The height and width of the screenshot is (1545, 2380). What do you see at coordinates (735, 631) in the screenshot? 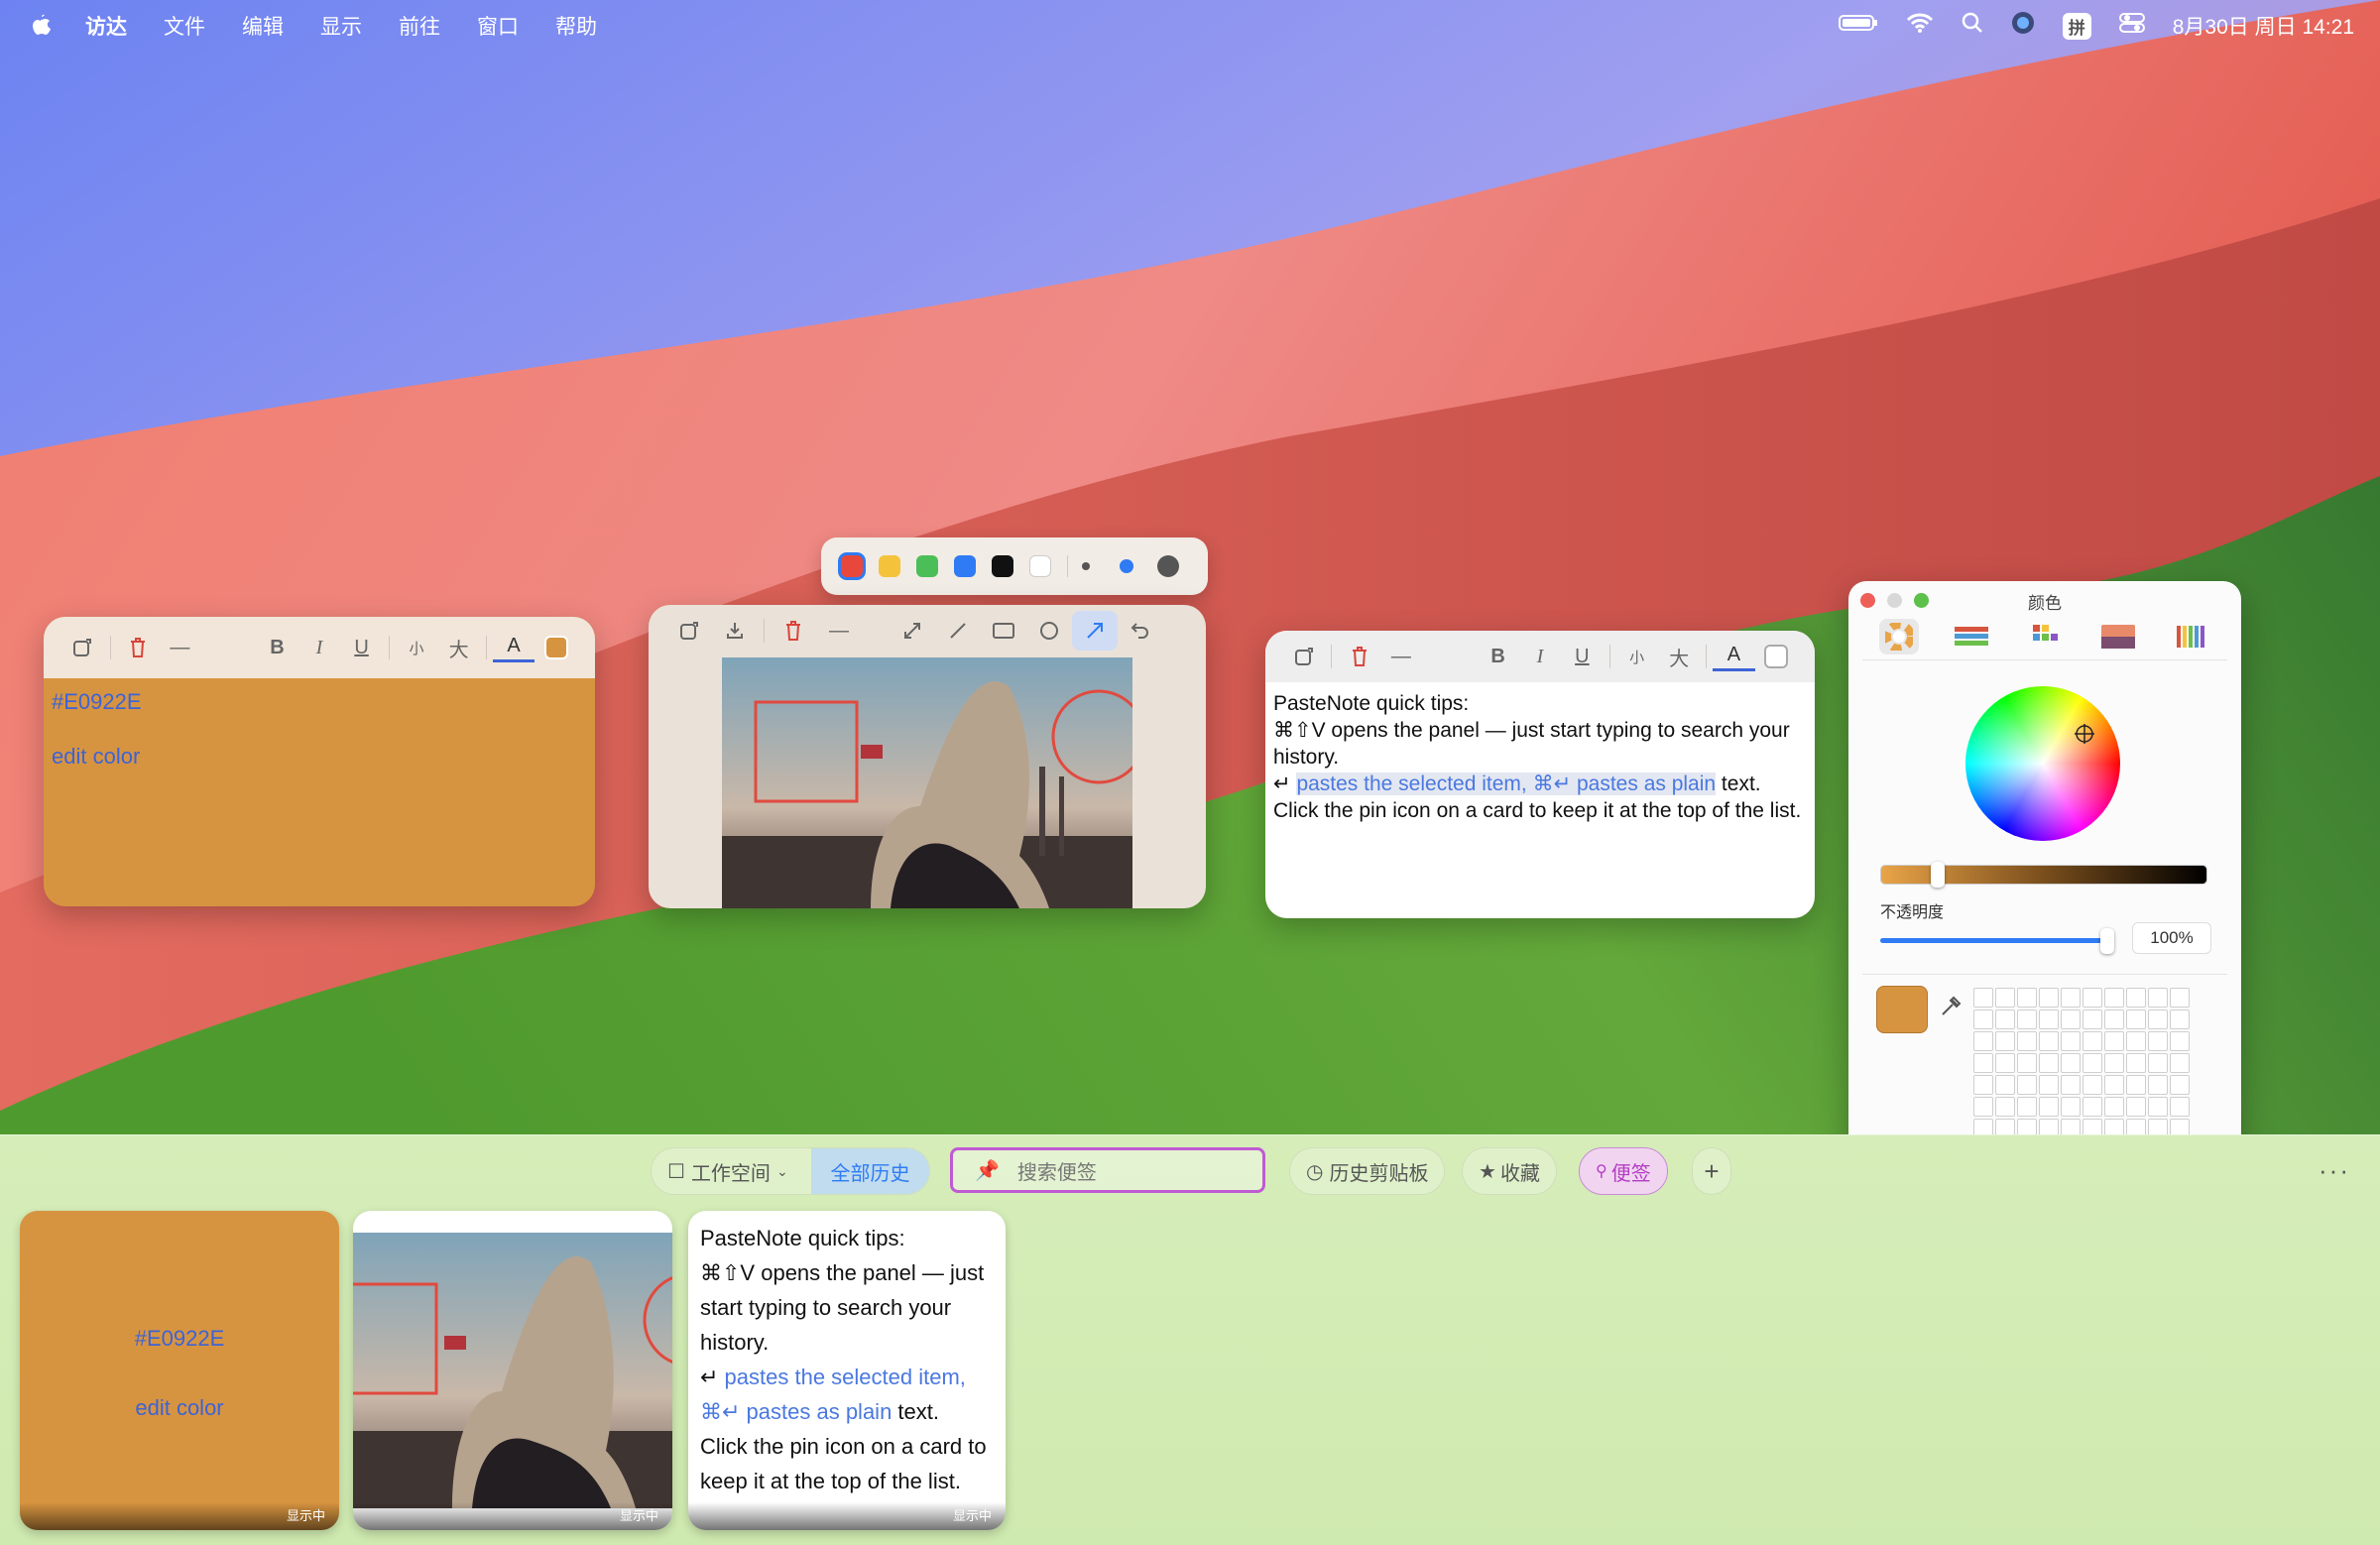
I see `save-image-icon` at bounding box center [735, 631].